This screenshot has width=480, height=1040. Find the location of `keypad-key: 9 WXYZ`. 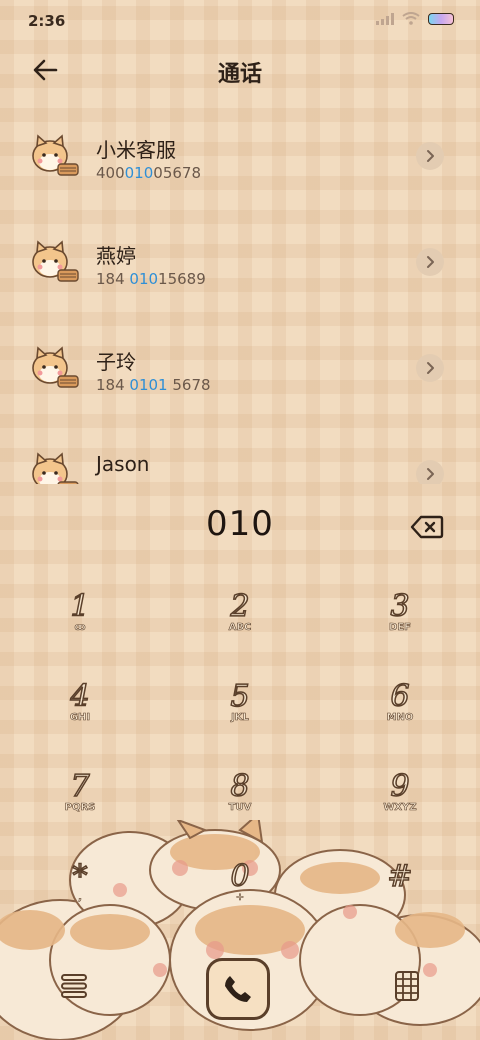

keypad-key: 9 WXYZ is located at coordinates (400, 809).